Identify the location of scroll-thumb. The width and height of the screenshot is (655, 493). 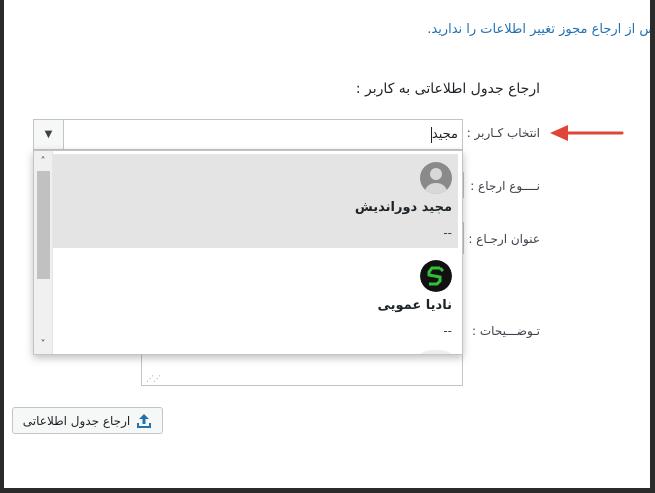
(43, 225).